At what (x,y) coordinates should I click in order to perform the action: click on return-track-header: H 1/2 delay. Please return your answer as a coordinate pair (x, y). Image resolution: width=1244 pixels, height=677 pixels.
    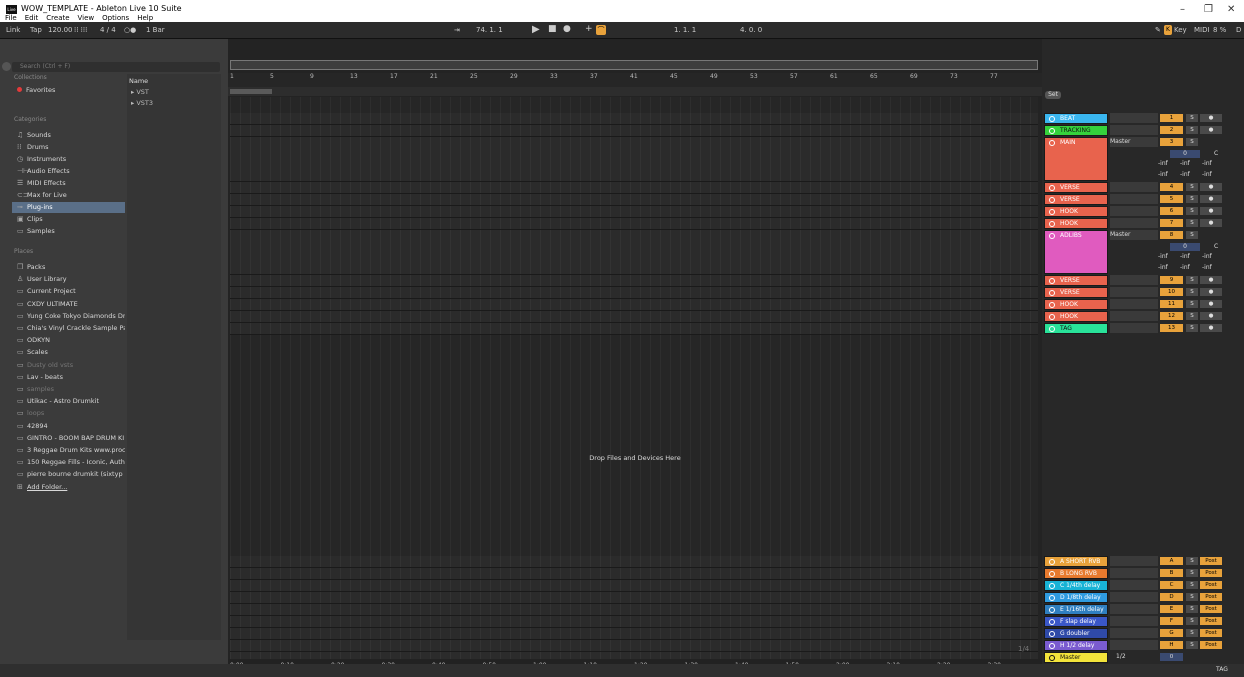
    Looking at the image, I should click on (1076, 645).